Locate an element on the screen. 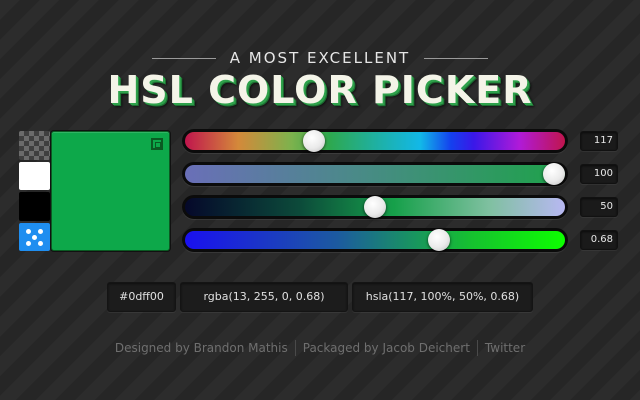 This screenshot has width=640, height=400. lightness-slider is located at coordinates (375, 207).